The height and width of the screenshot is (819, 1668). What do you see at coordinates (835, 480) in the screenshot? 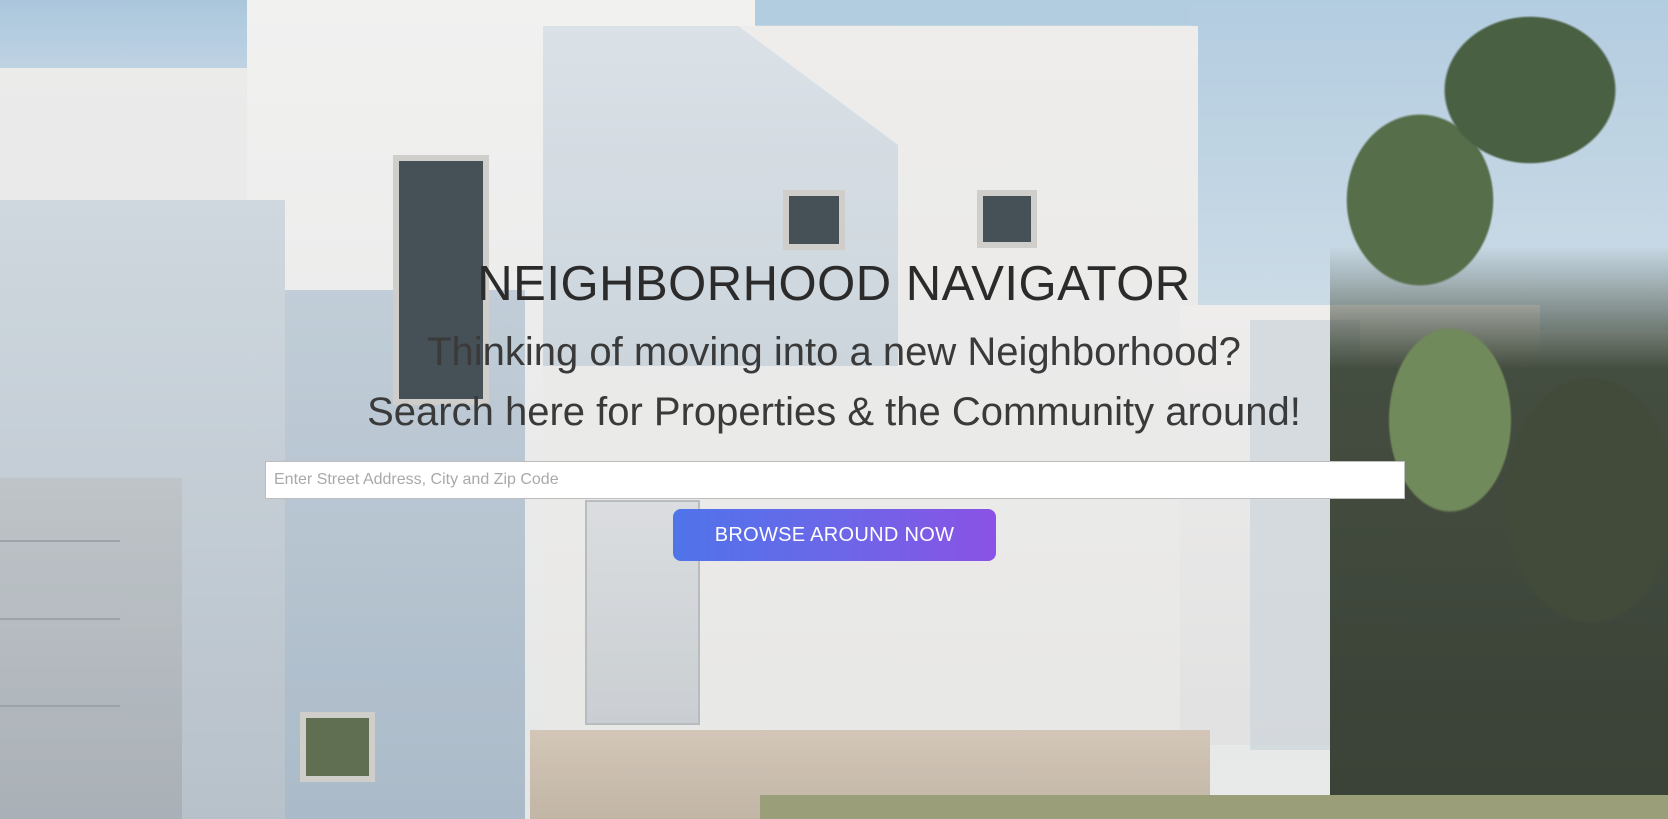
I see `address-search-input` at bounding box center [835, 480].